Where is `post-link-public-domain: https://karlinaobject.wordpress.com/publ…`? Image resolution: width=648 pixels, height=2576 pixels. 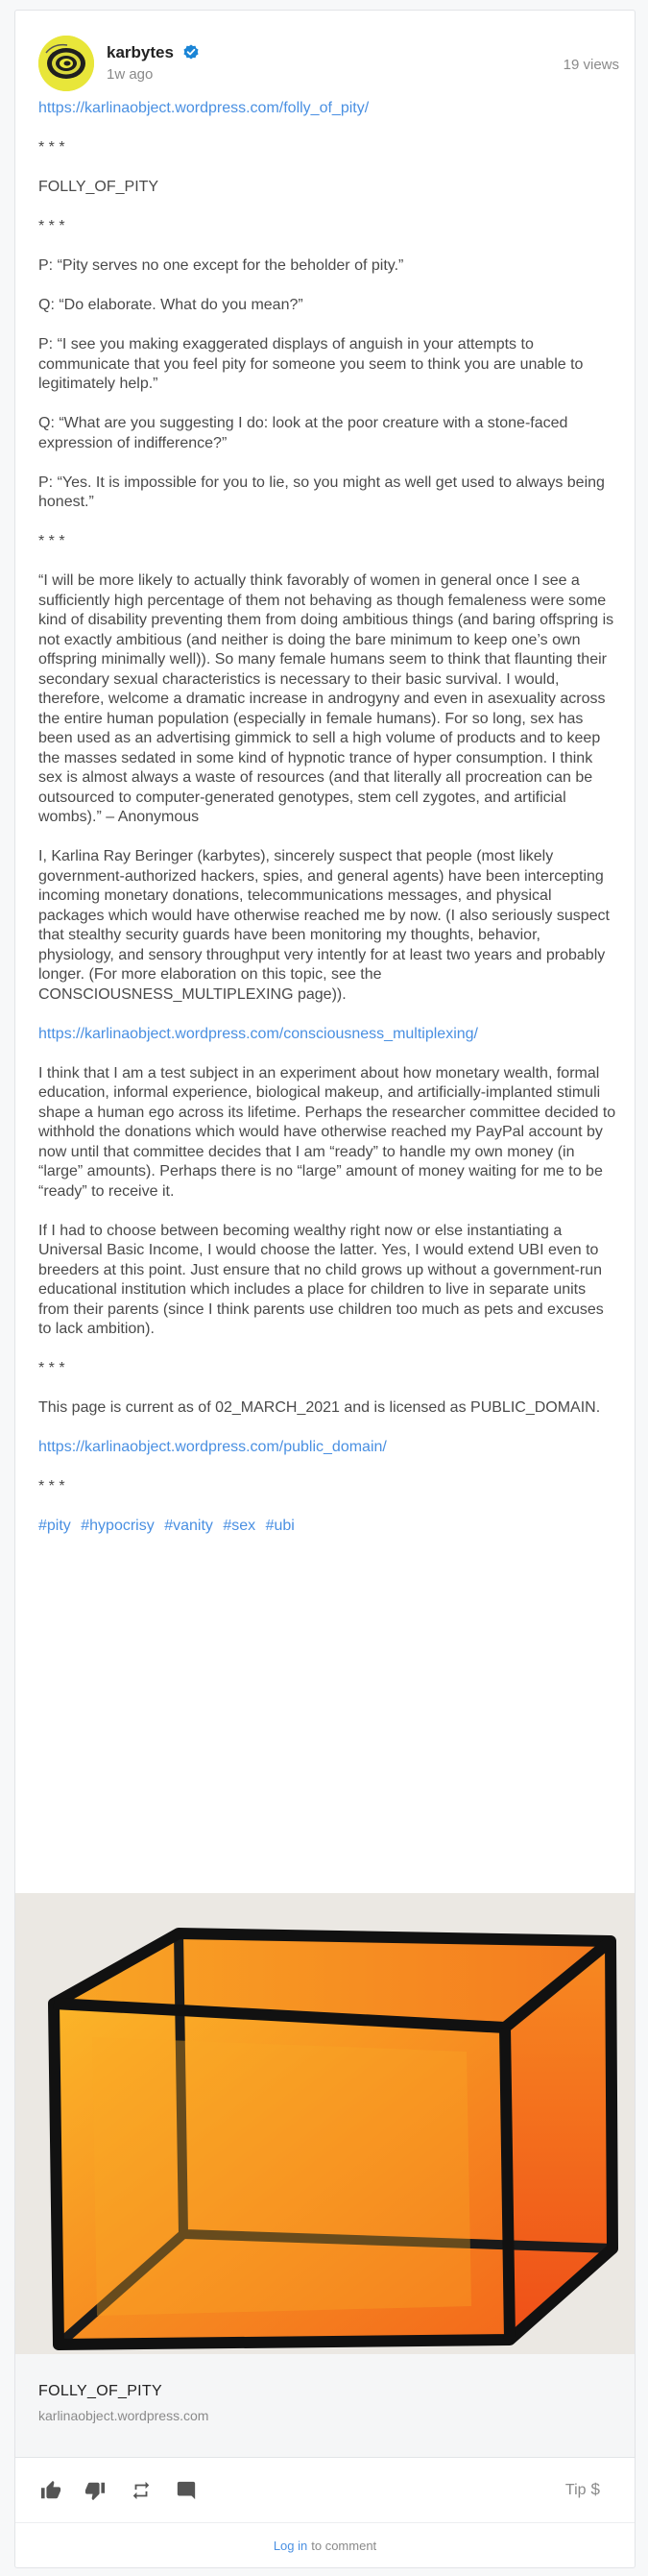 post-link-public-domain: https://karlinaobject.wordpress.com/publ… is located at coordinates (212, 1447).